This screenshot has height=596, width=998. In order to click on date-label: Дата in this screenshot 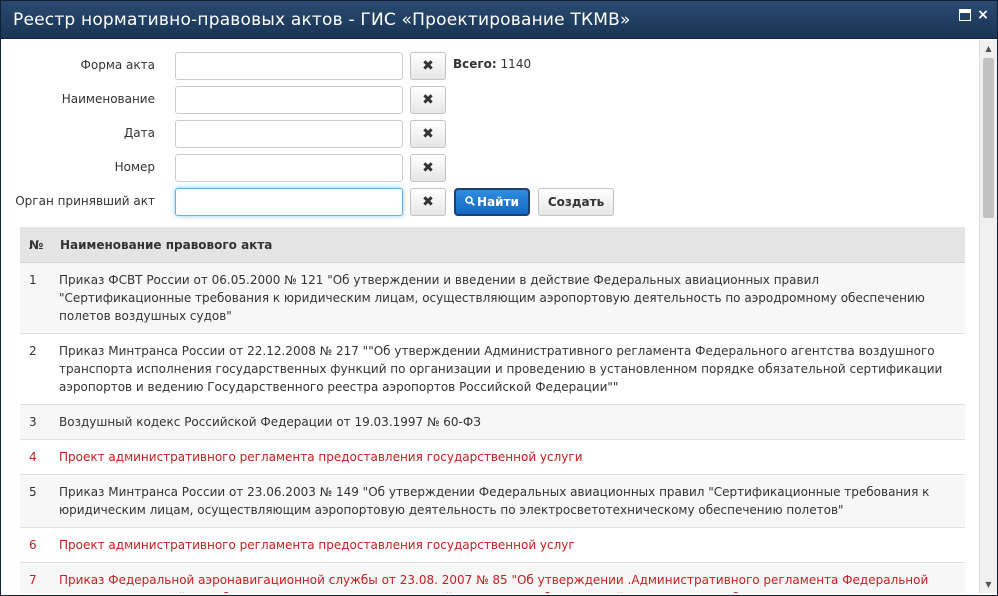, I will do `click(139, 133)`.